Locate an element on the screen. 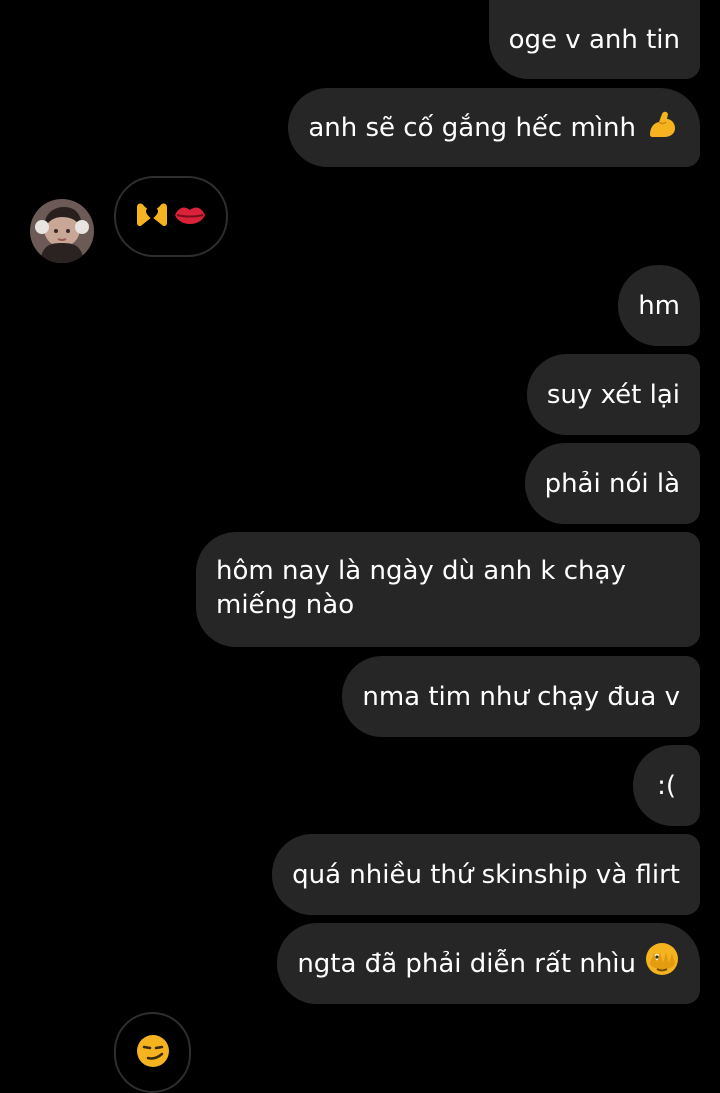 The height and width of the screenshot is (1093, 720). message-bubble: quá nhiều thứ skinship và flirt is located at coordinates (486, 874).